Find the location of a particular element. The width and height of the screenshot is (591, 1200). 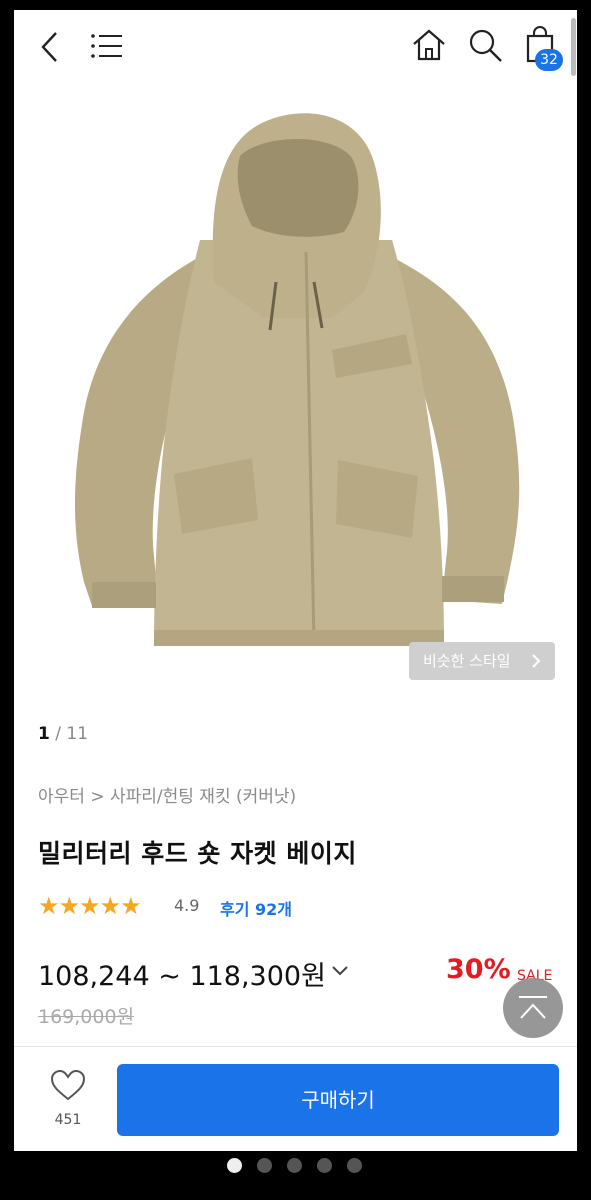

bottom-action-bar: 451 구매하기 is located at coordinates (295, 1098).